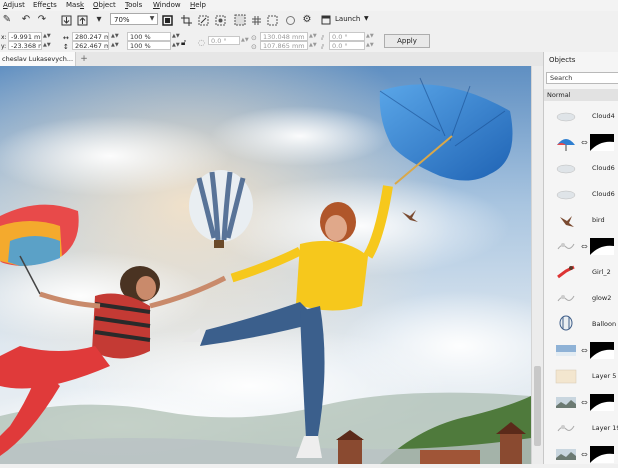 This screenshot has height=468, width=618. Describe the element at coordinates (201, 42) in the screenshot. I see `rotate-icon: ◌` at that location.